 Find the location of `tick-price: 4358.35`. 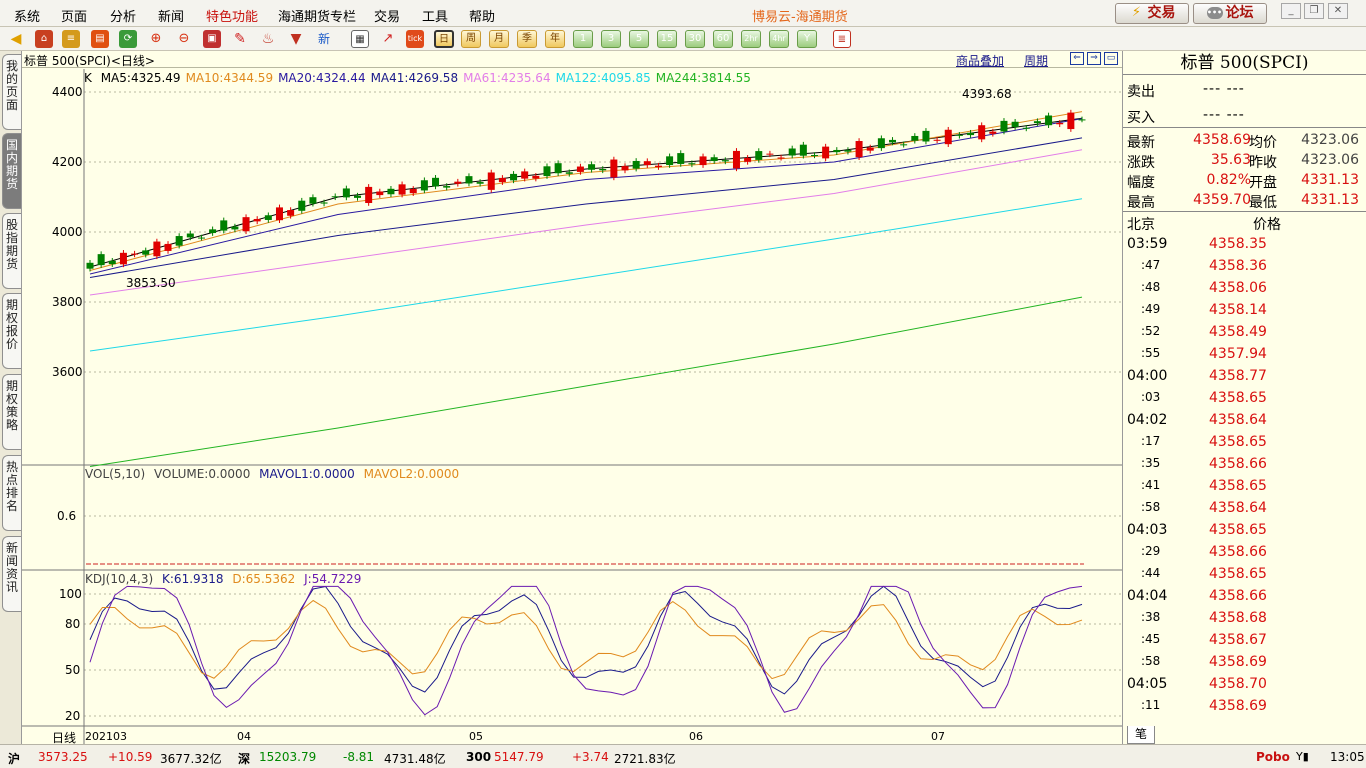

tick-price: 4358.35 is located at coordinates (1238, 244).